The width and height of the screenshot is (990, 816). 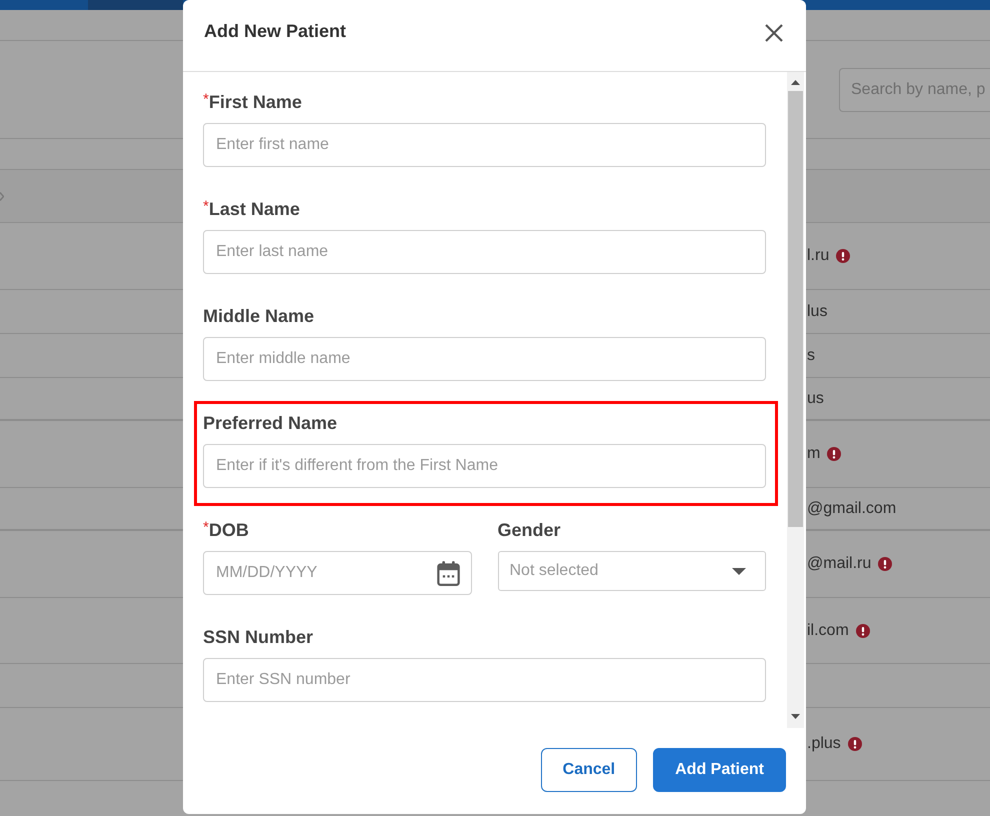 I want to click on date-field: MM/DD/YYYY, so click(x=337, y=573).